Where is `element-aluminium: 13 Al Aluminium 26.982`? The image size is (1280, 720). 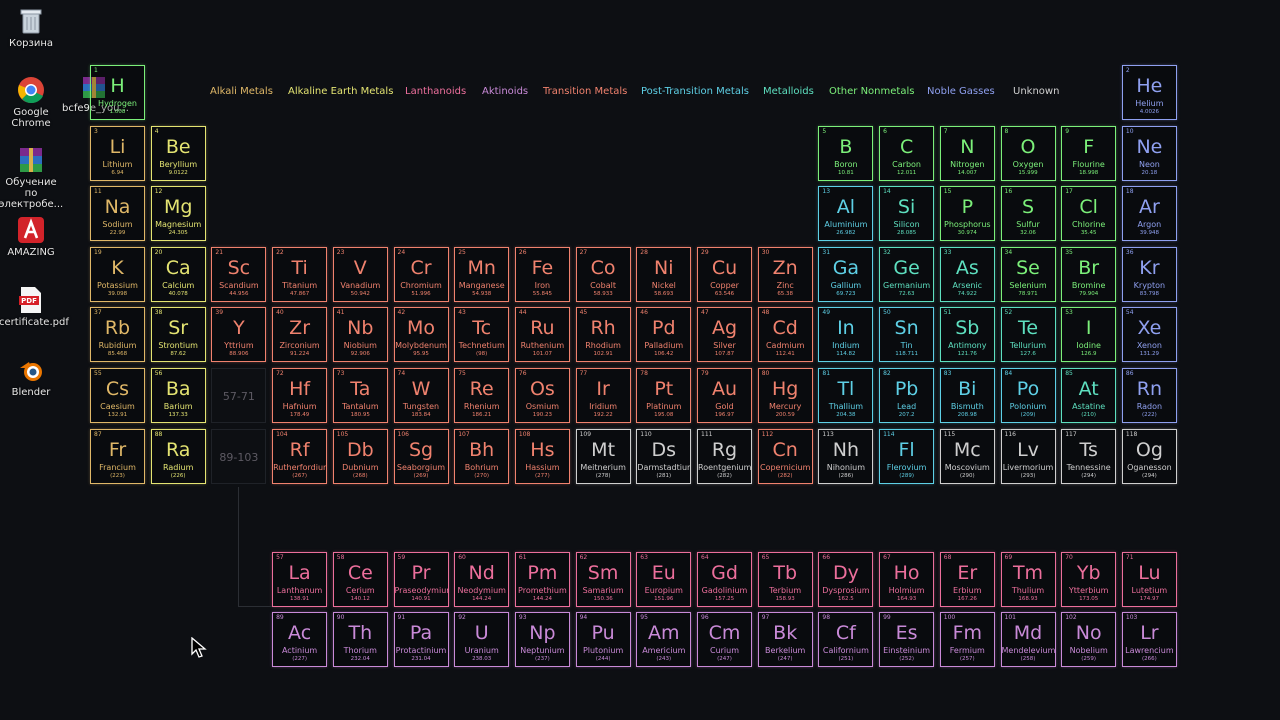 element-aluminium: 13 Al Aluminium 26.982 is located at coordinates (846, 214).